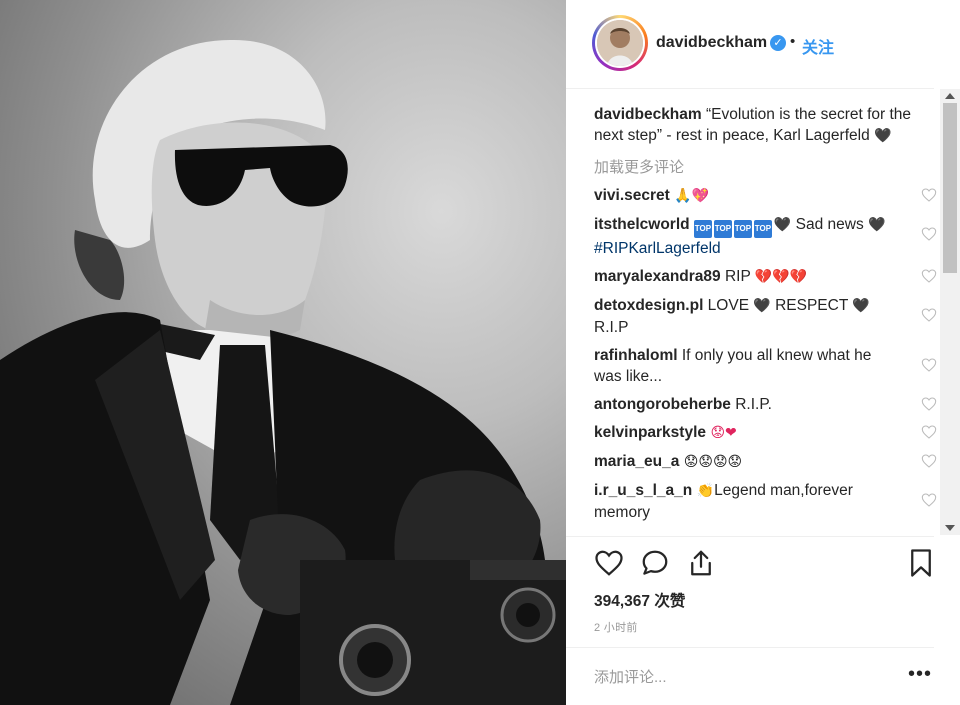 The image size is (960, 705). What do you see at coordinates (766, 196) in the screenshot?
I see `comment-item: vivi.secret 🙏💖` at bounding box center [766, 196].